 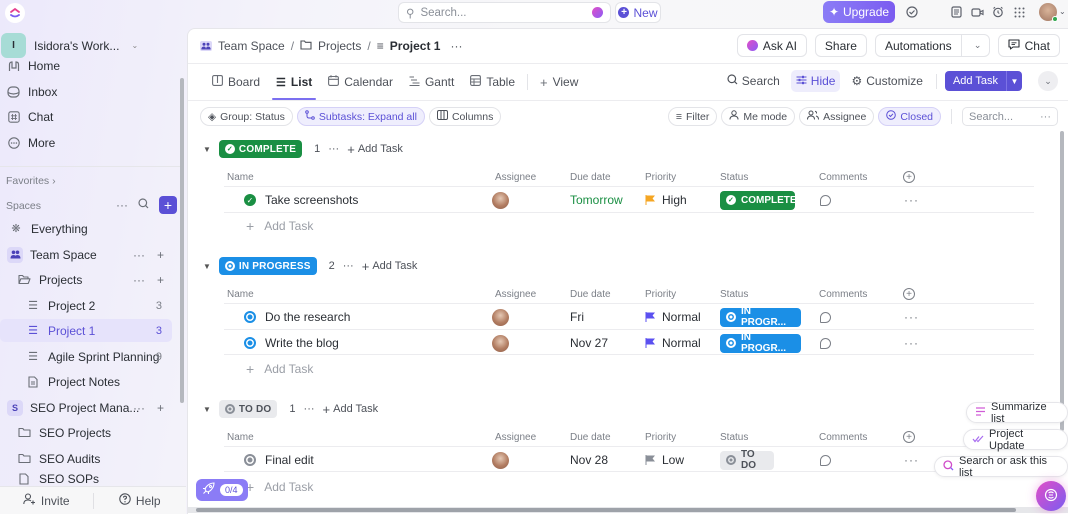 I want to click on subtasks-expand-chip: Subtasks: Expand all, so click(x=360, y=116).